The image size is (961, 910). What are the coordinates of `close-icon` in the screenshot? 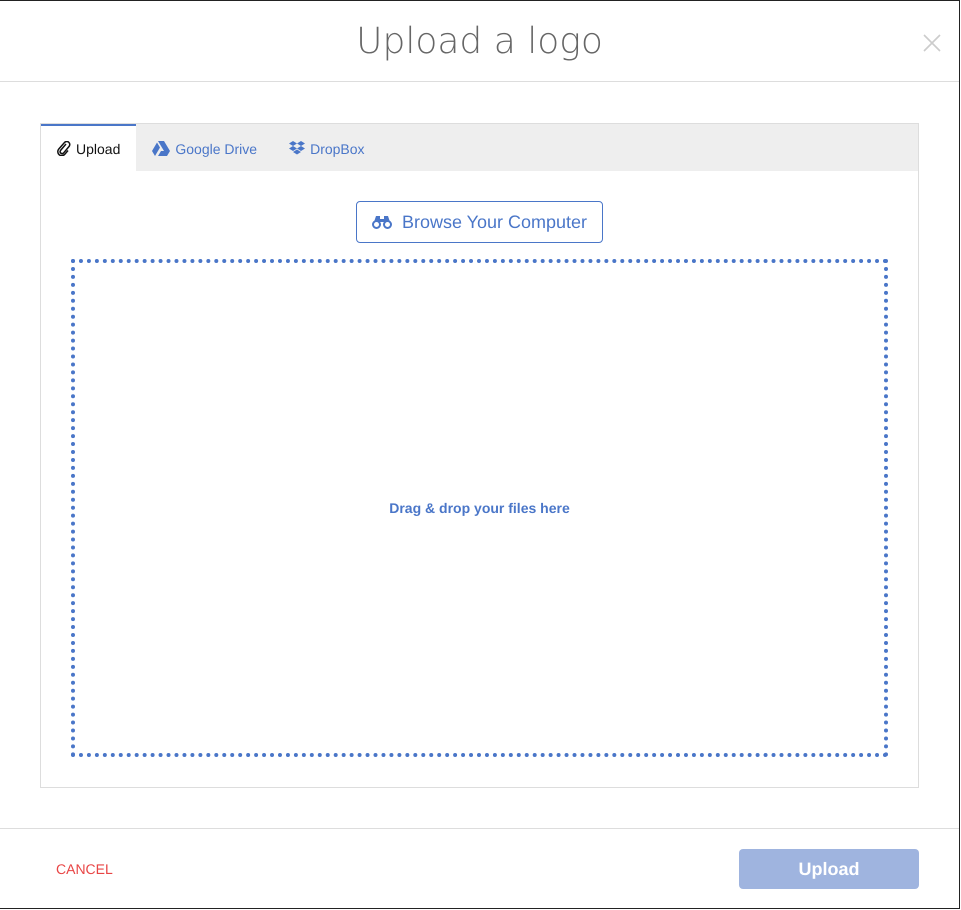 It's located at (932, 43).